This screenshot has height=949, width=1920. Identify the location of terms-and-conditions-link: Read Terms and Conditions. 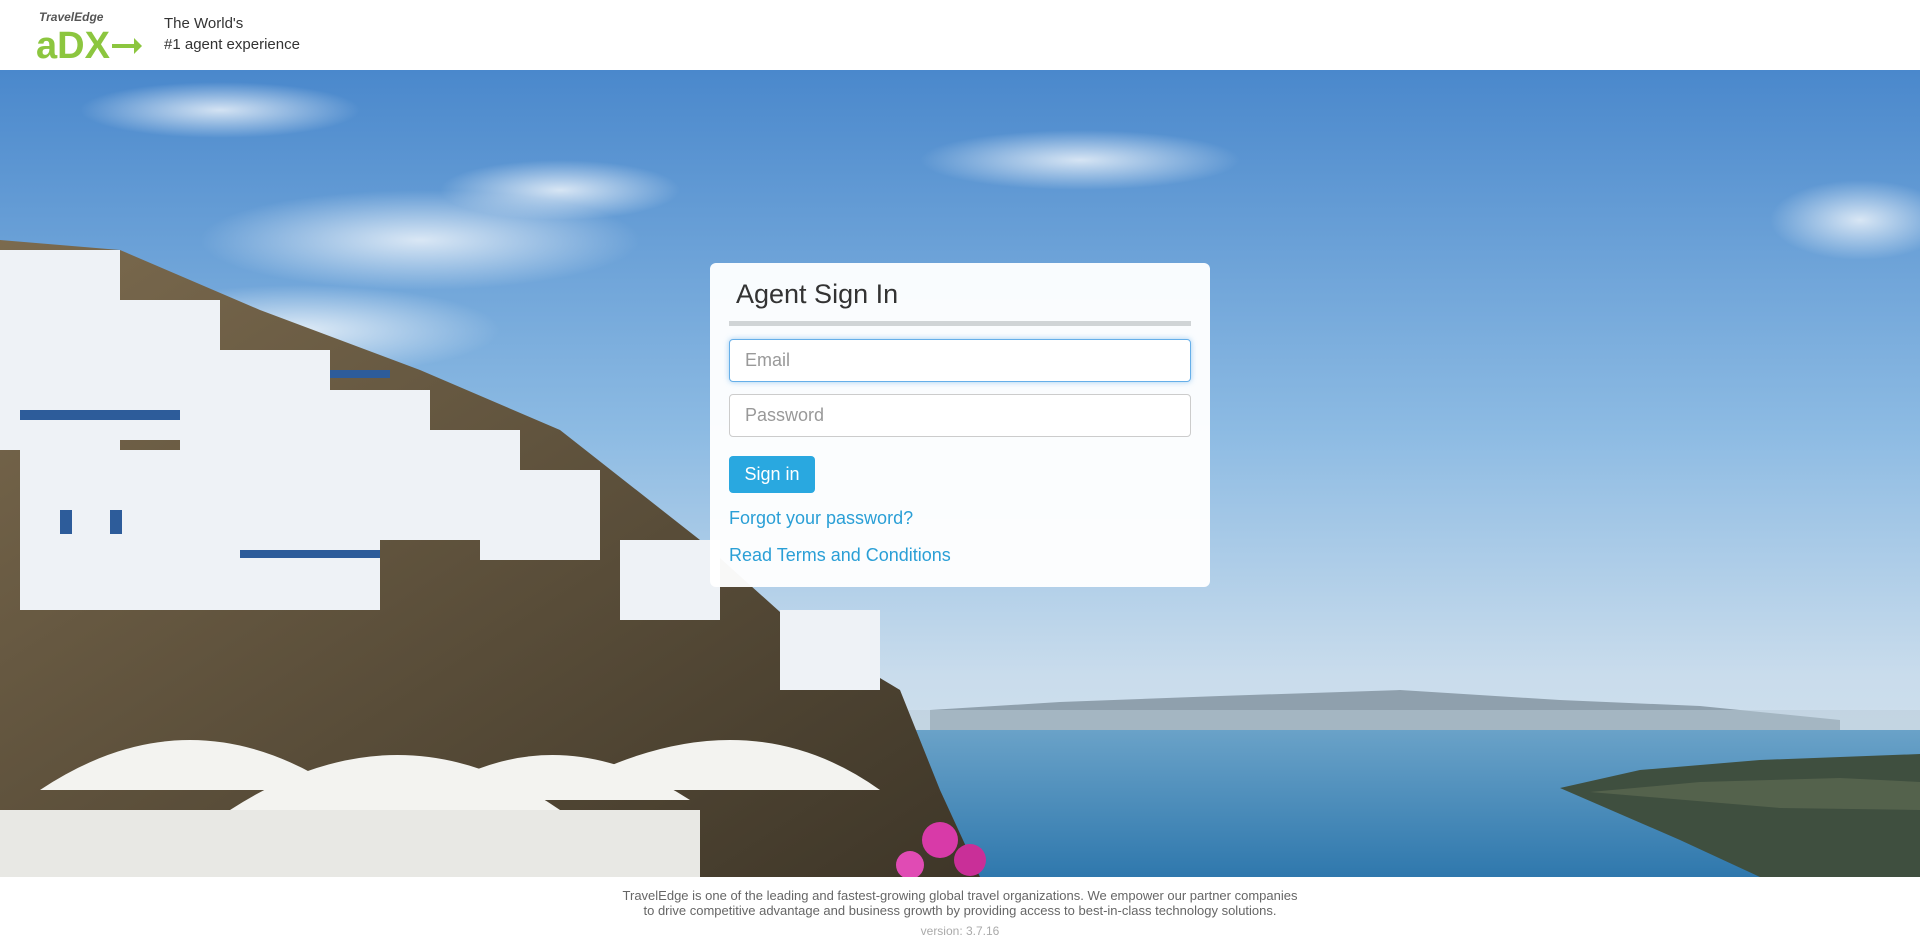
(840, 555).